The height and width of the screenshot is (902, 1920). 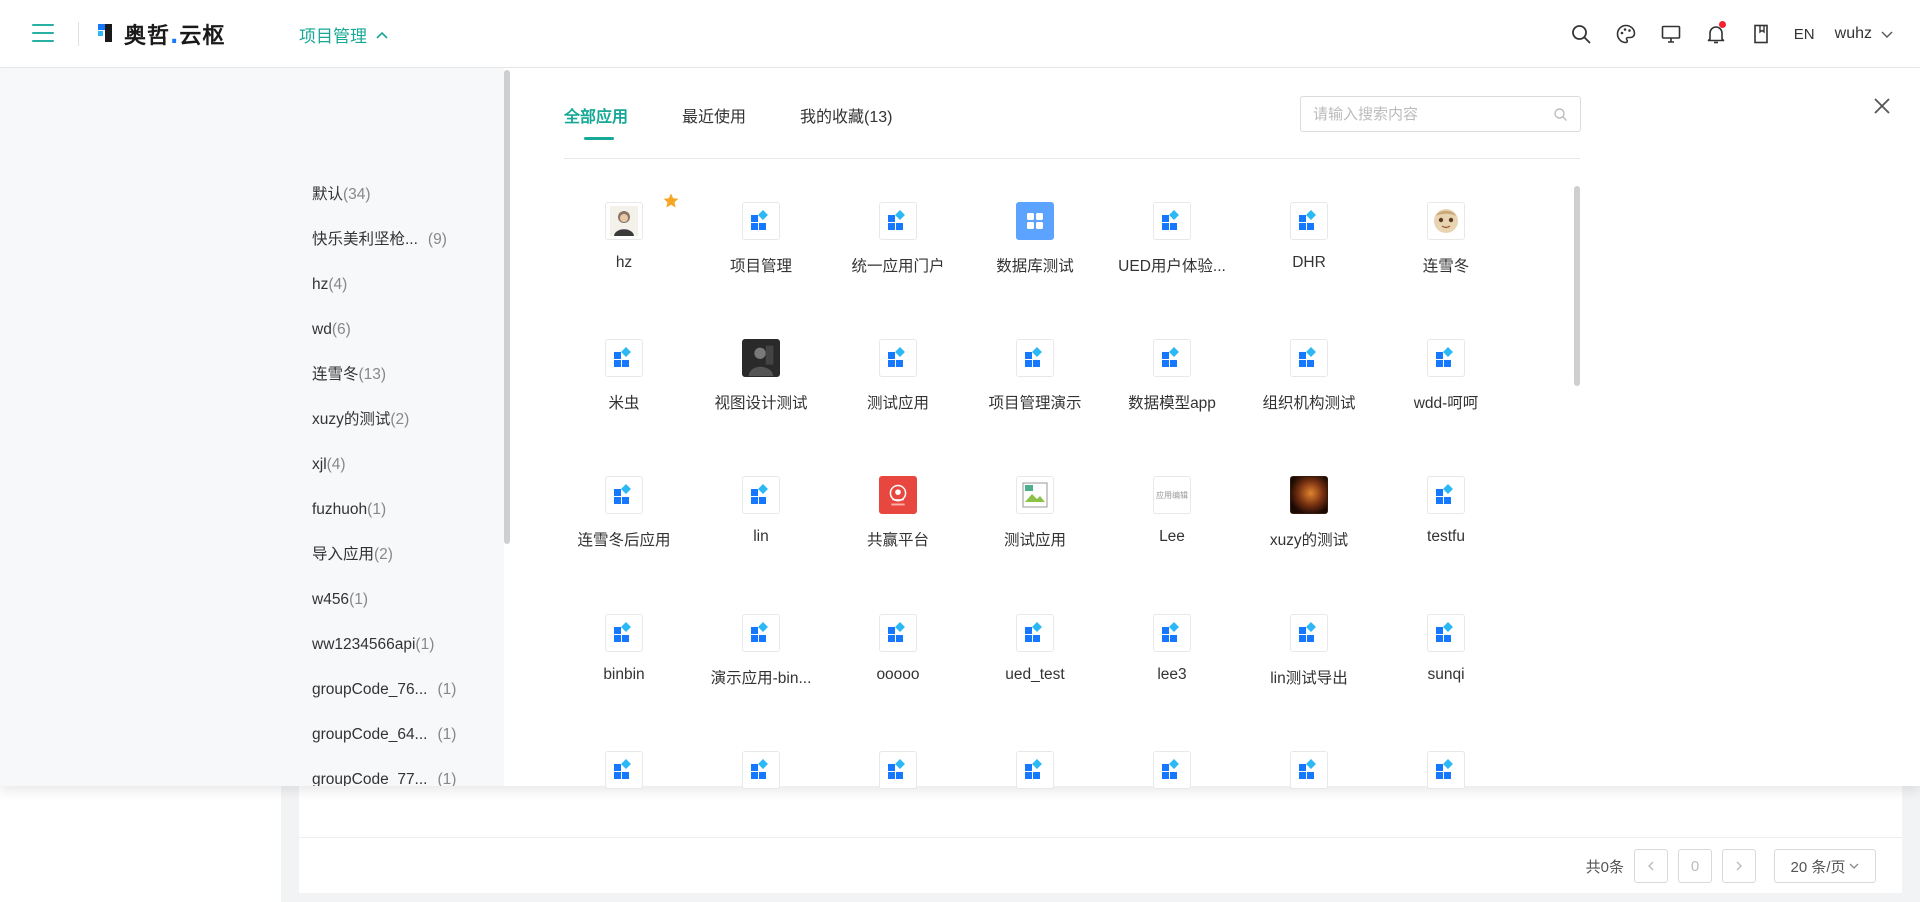 What do you see at coordinates (898, 662) in the screenshot?
I see `app-tile: ooooo` at bounding box center [898, 662].